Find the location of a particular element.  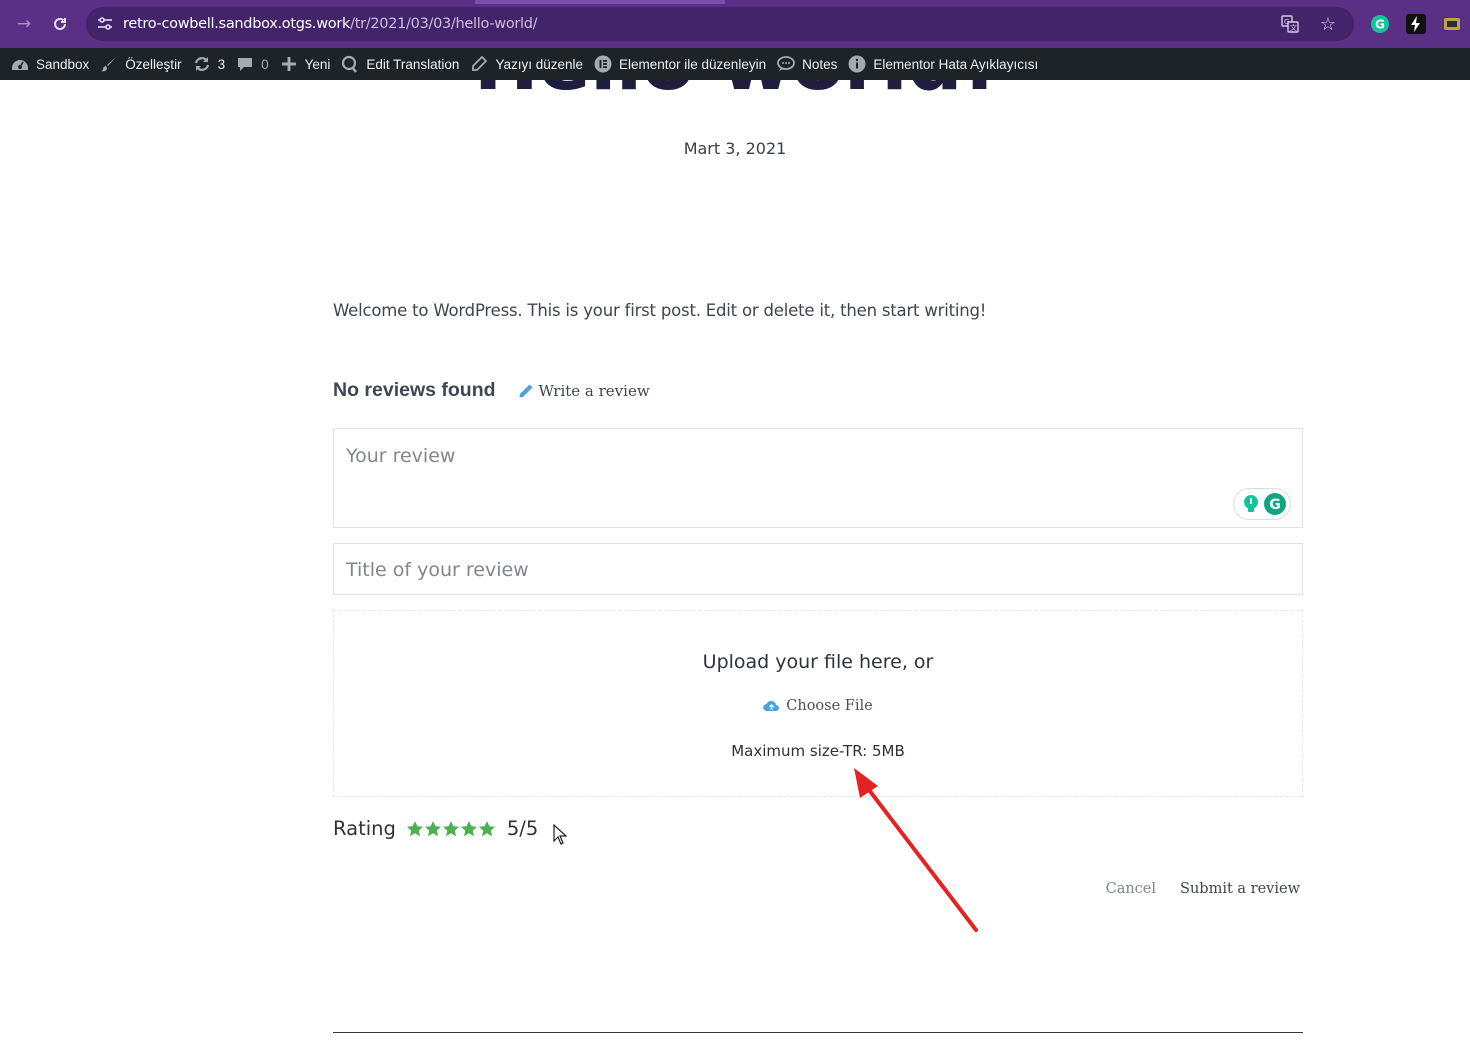

grammarly-extension-icon: G is located at coordinates (1380, 24).